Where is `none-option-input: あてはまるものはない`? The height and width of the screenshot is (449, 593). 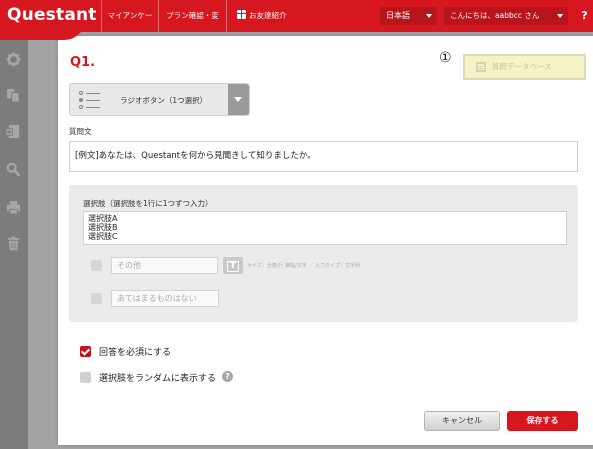
none-option-input: あてはまるものはない is located at coordinates (165, 298).